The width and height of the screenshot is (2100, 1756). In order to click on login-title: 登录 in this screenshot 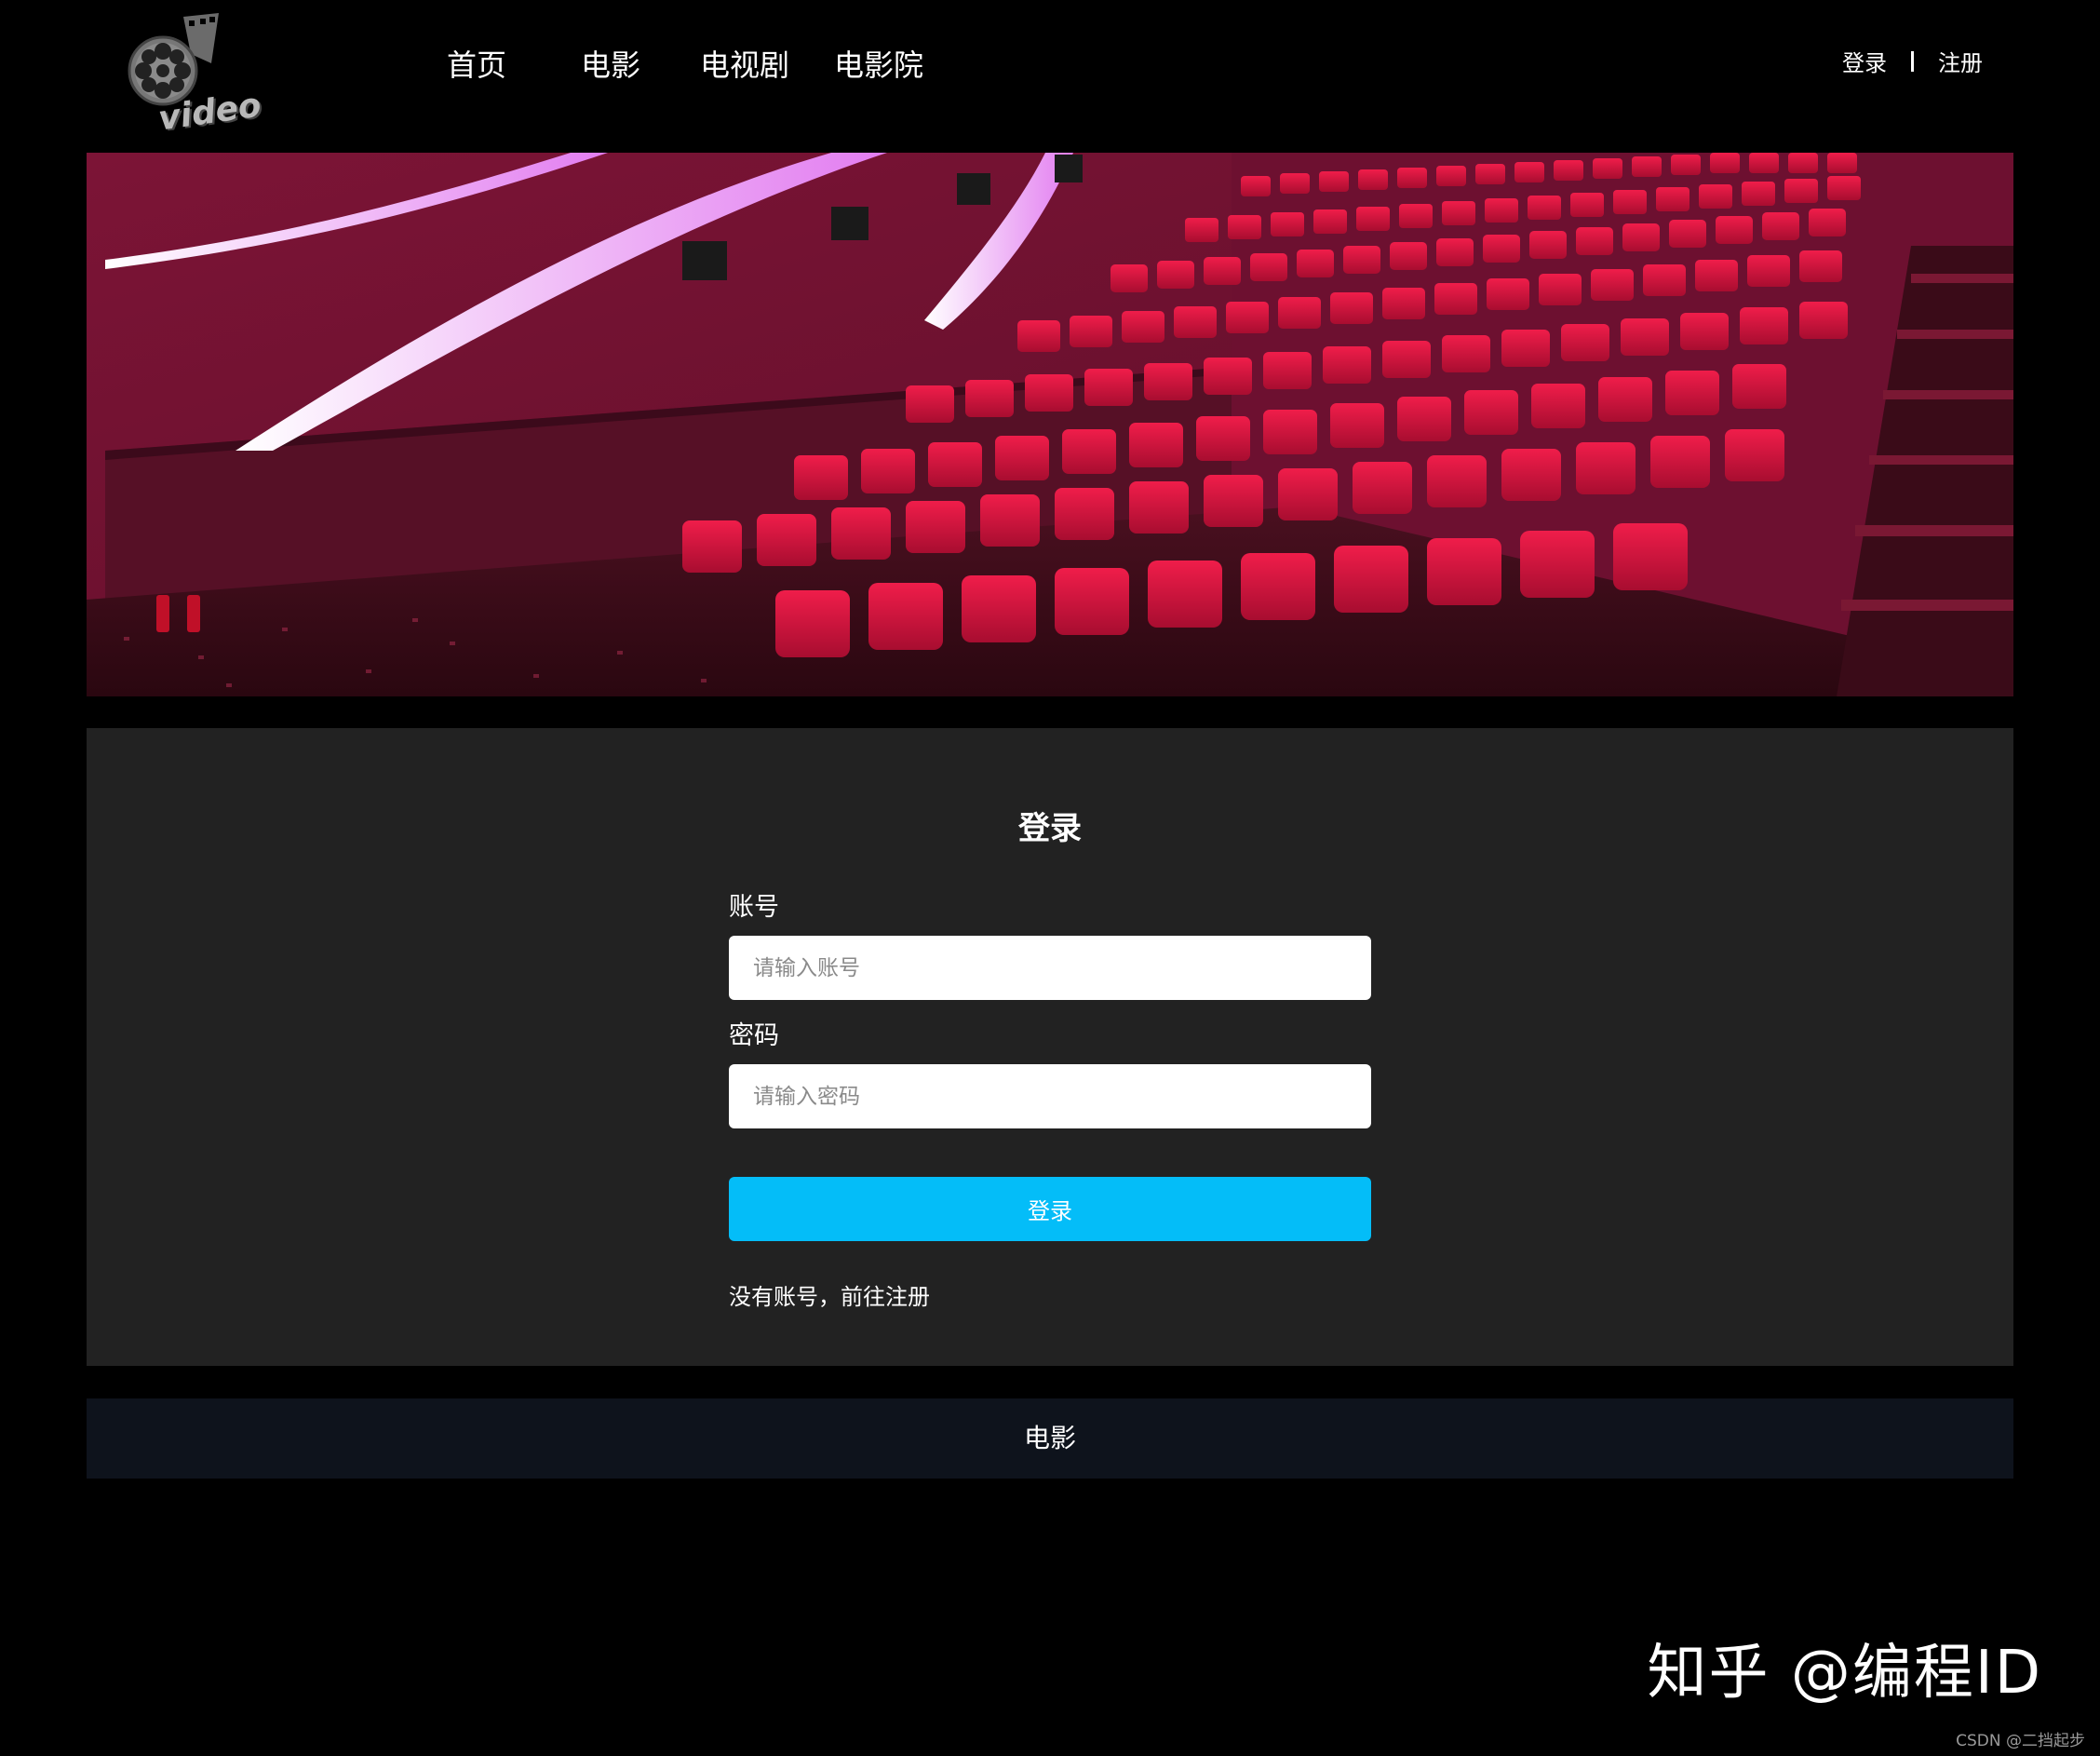, I will do `click(1050, 828)`.